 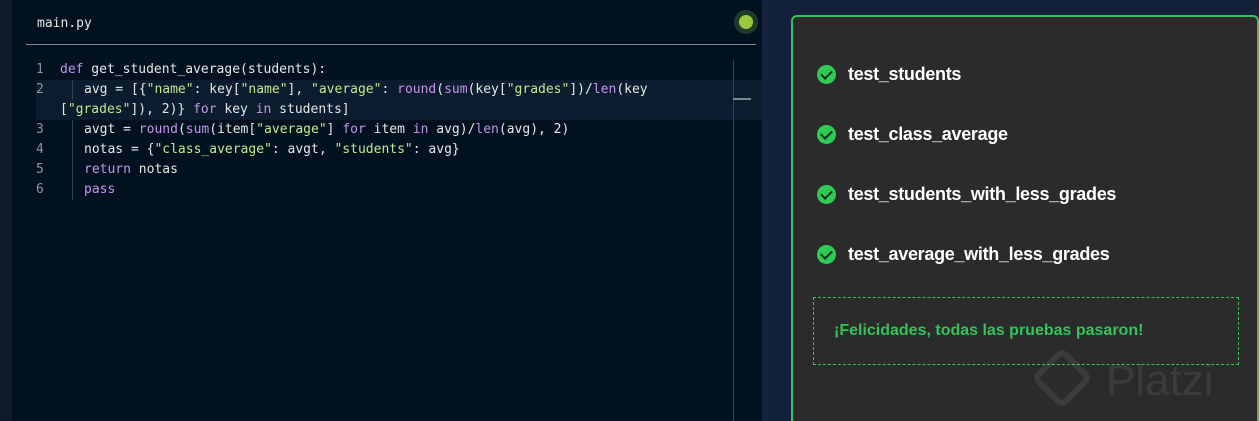 I want to click on status-indicator-icon, so click(x=746, y=22).